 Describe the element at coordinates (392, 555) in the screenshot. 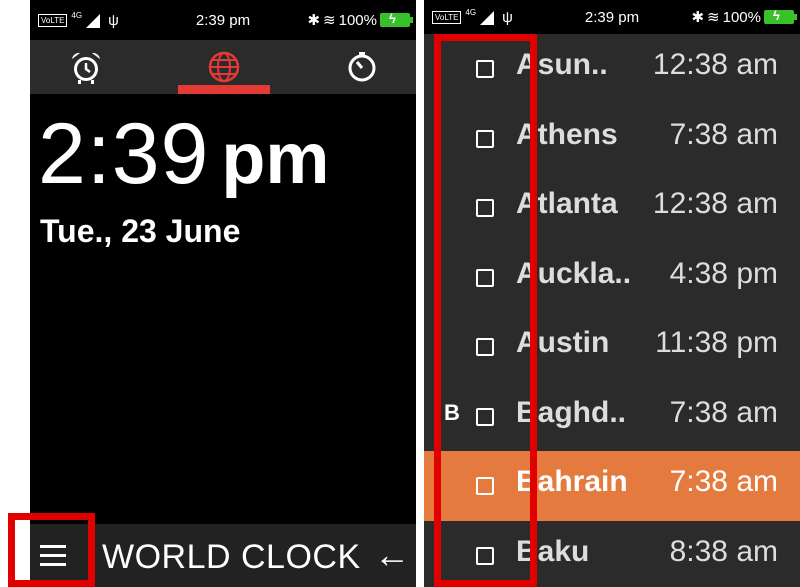

I see `back-arrow-icon: ←` at that location.